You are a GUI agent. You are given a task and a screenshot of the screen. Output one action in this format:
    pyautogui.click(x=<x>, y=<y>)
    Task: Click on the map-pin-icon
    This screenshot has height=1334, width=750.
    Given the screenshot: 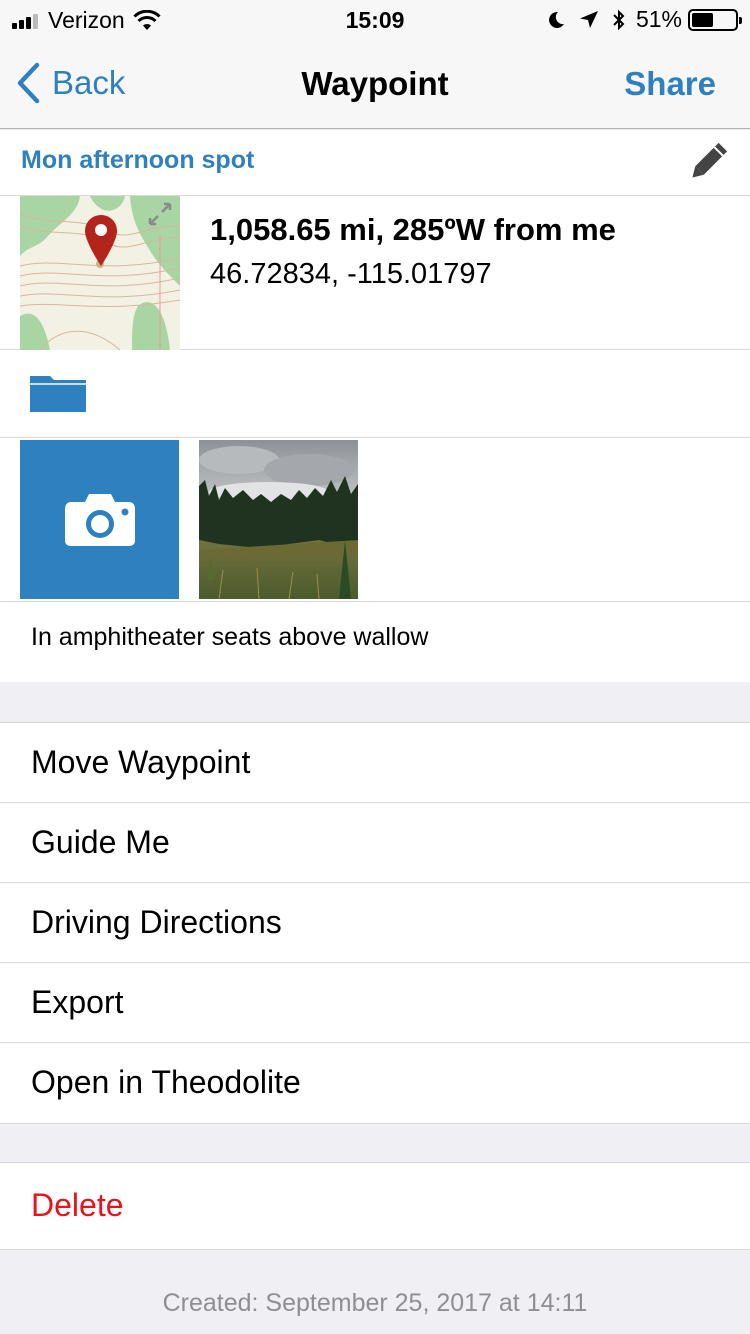 What is the action you would take?
    pyautogui.click(x=101, y=240)
    